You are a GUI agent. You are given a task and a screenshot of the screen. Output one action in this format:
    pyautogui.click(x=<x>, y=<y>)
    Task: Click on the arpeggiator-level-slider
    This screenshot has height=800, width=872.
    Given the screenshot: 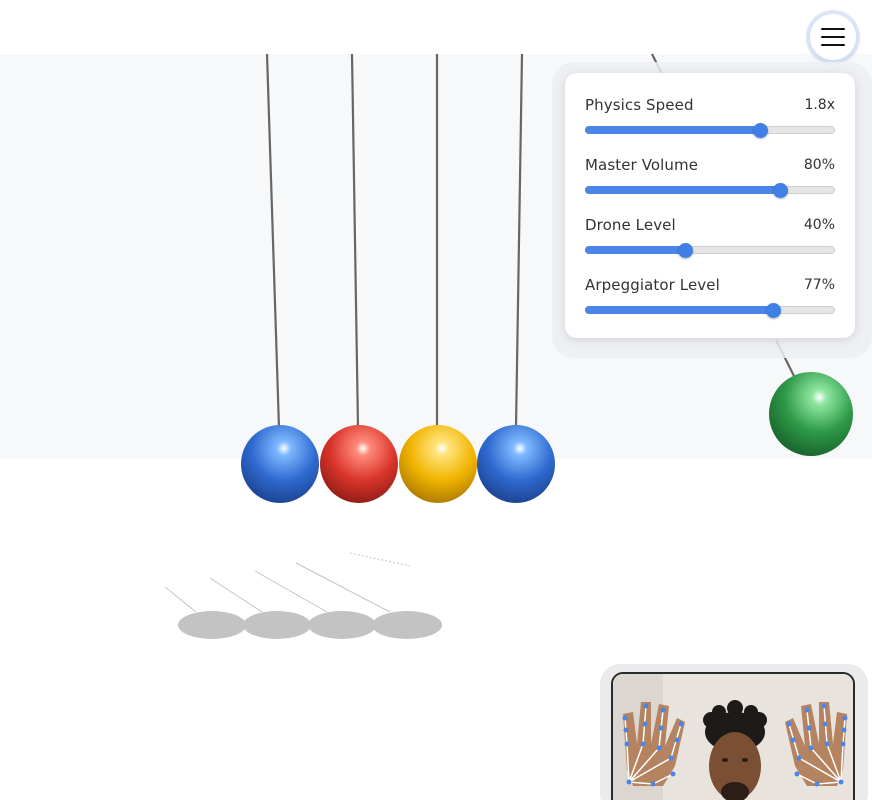 What is the action you would take?
    pyautogui.click(x=710, y=310)
    